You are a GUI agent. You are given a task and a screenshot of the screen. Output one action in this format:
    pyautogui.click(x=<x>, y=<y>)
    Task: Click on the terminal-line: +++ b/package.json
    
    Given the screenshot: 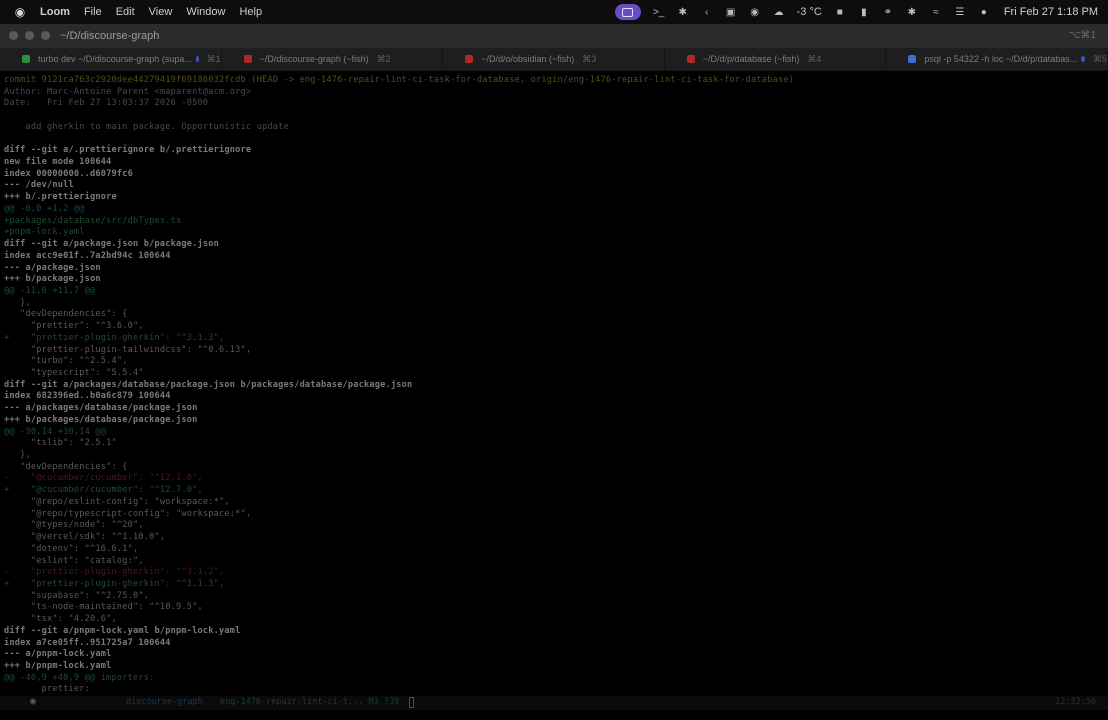 What is the action you would take?
    pyautogui.click(x=52, y=279)
    